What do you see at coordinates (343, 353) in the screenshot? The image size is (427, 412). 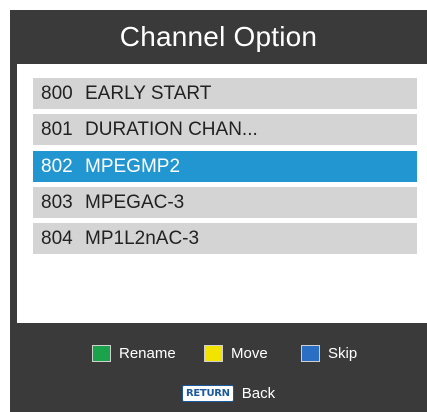 I see `legend-skip-label: Skip` at bounding box center [343, 353].